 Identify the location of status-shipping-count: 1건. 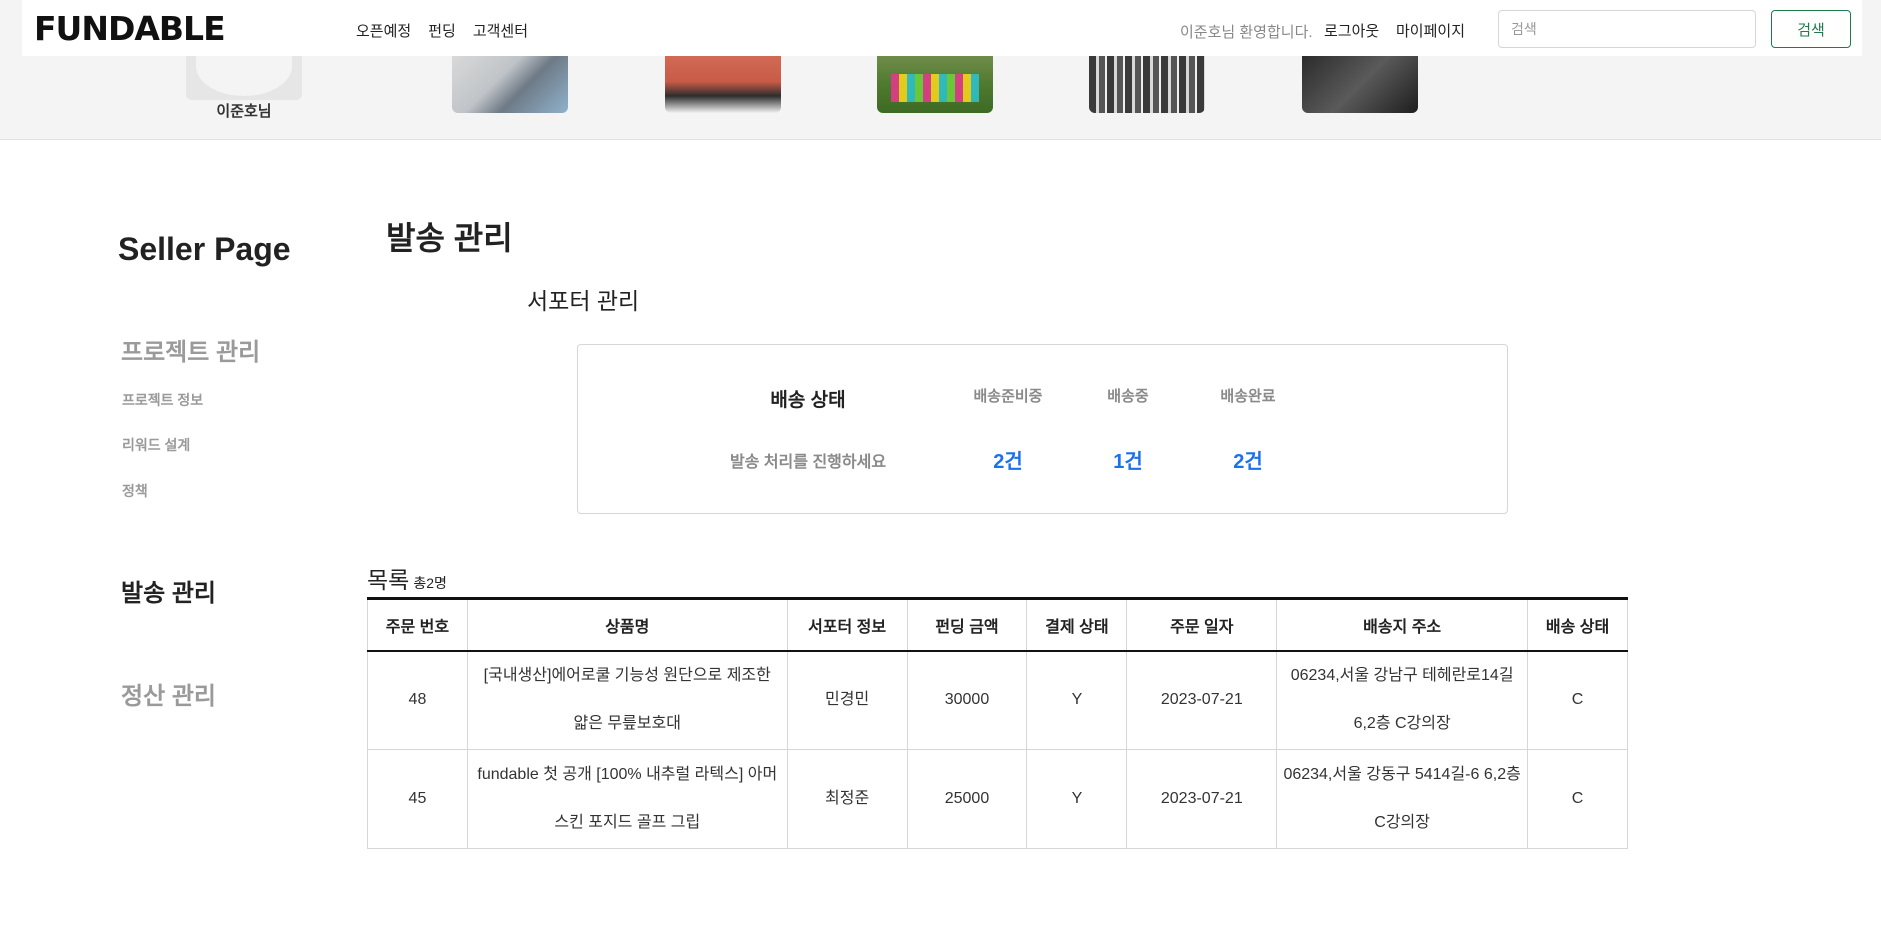
(1128, 459).